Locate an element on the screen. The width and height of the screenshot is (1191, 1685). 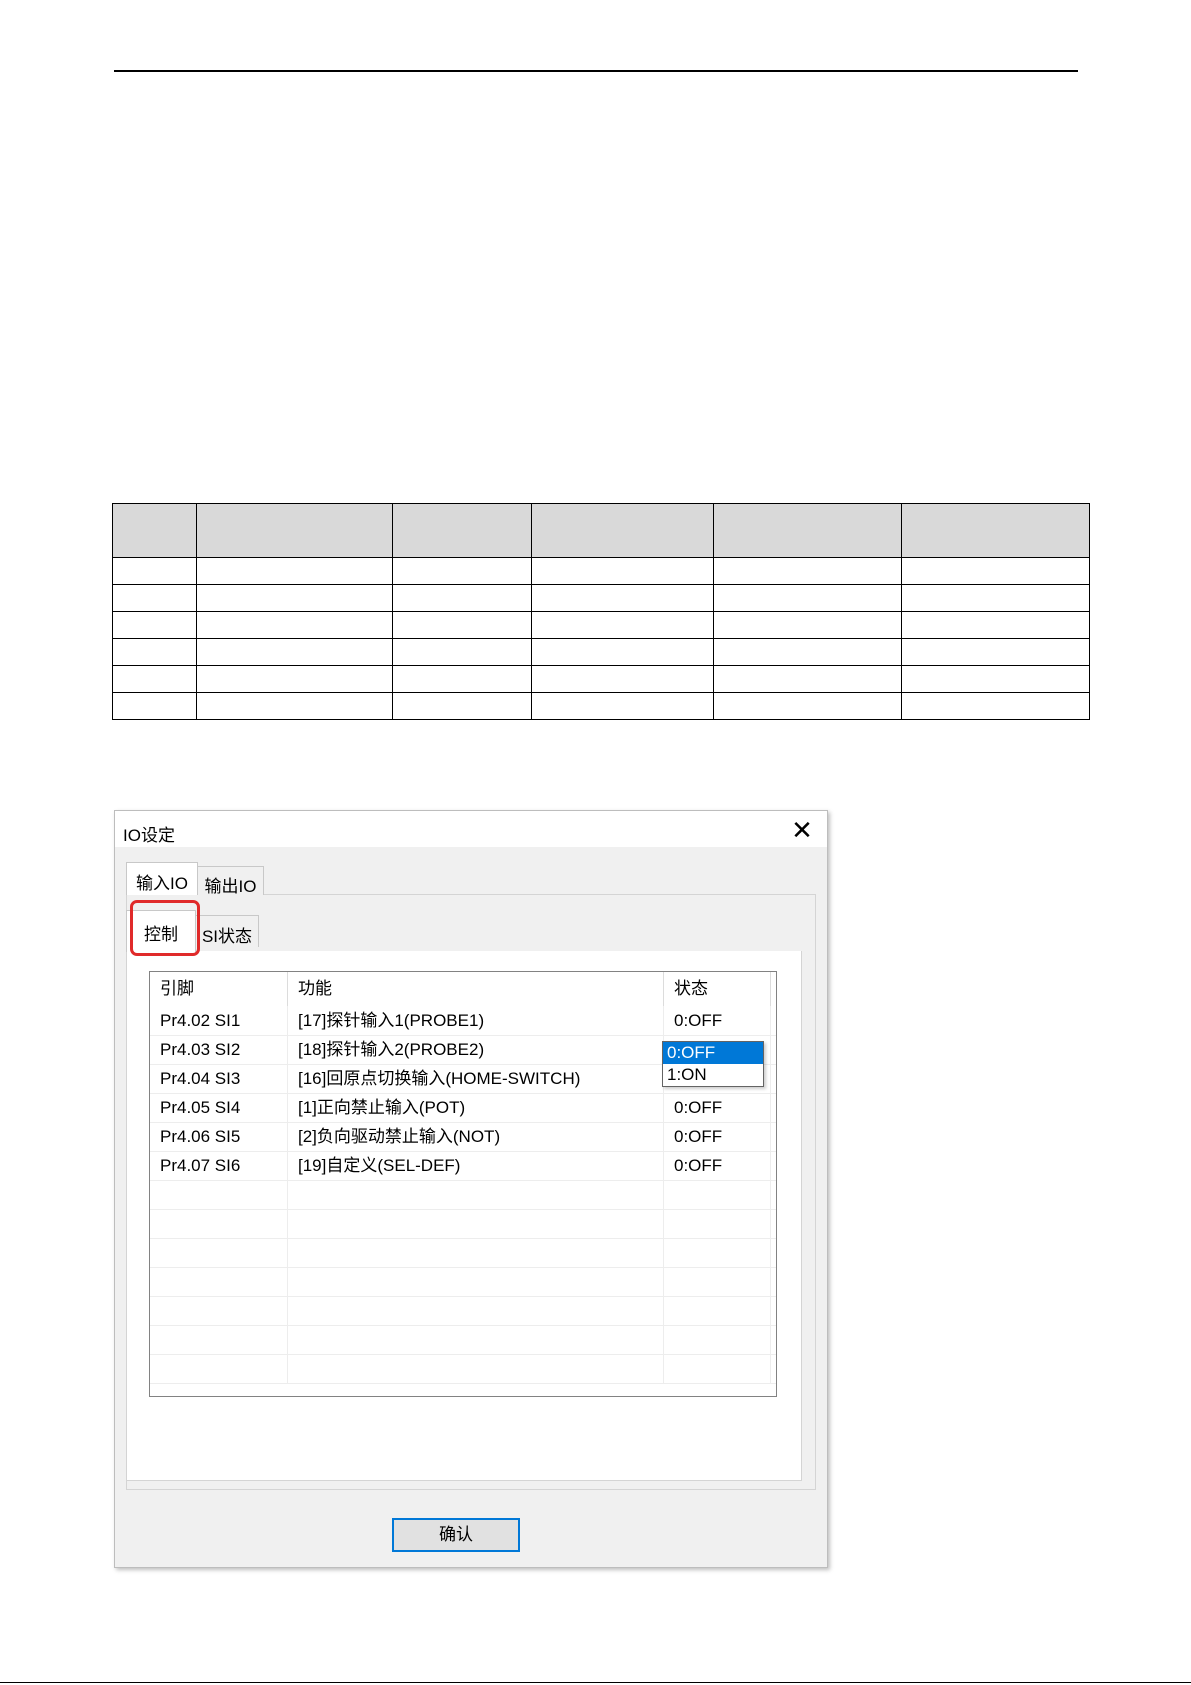
list-header: 引脚 功能 状态 is located at coordinates (463, 989).